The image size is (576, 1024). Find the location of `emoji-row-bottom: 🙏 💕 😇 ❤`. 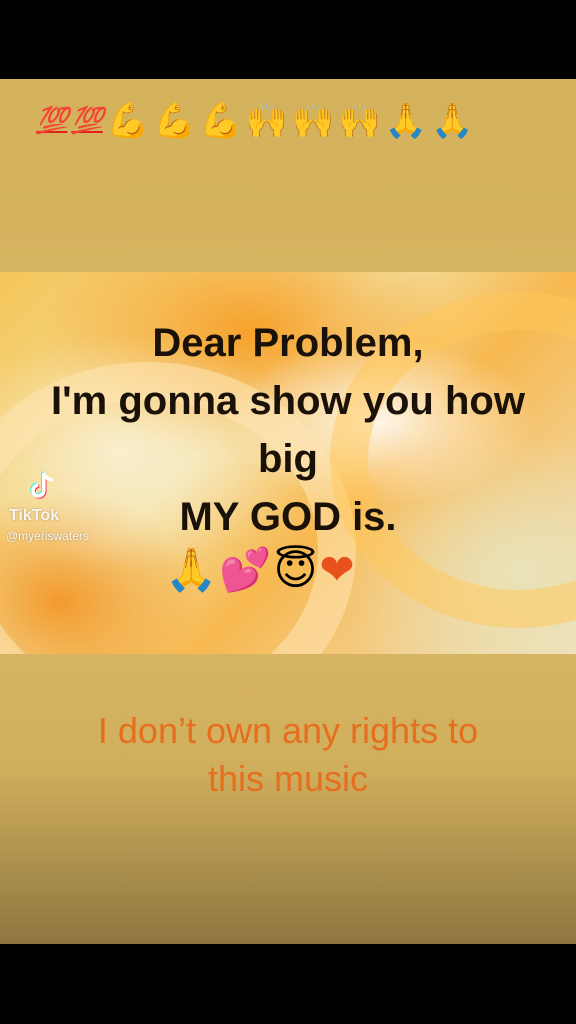

emoji-row-bottom: 🙏 💕 😇 ❤ is located at coordinates (260, 570).